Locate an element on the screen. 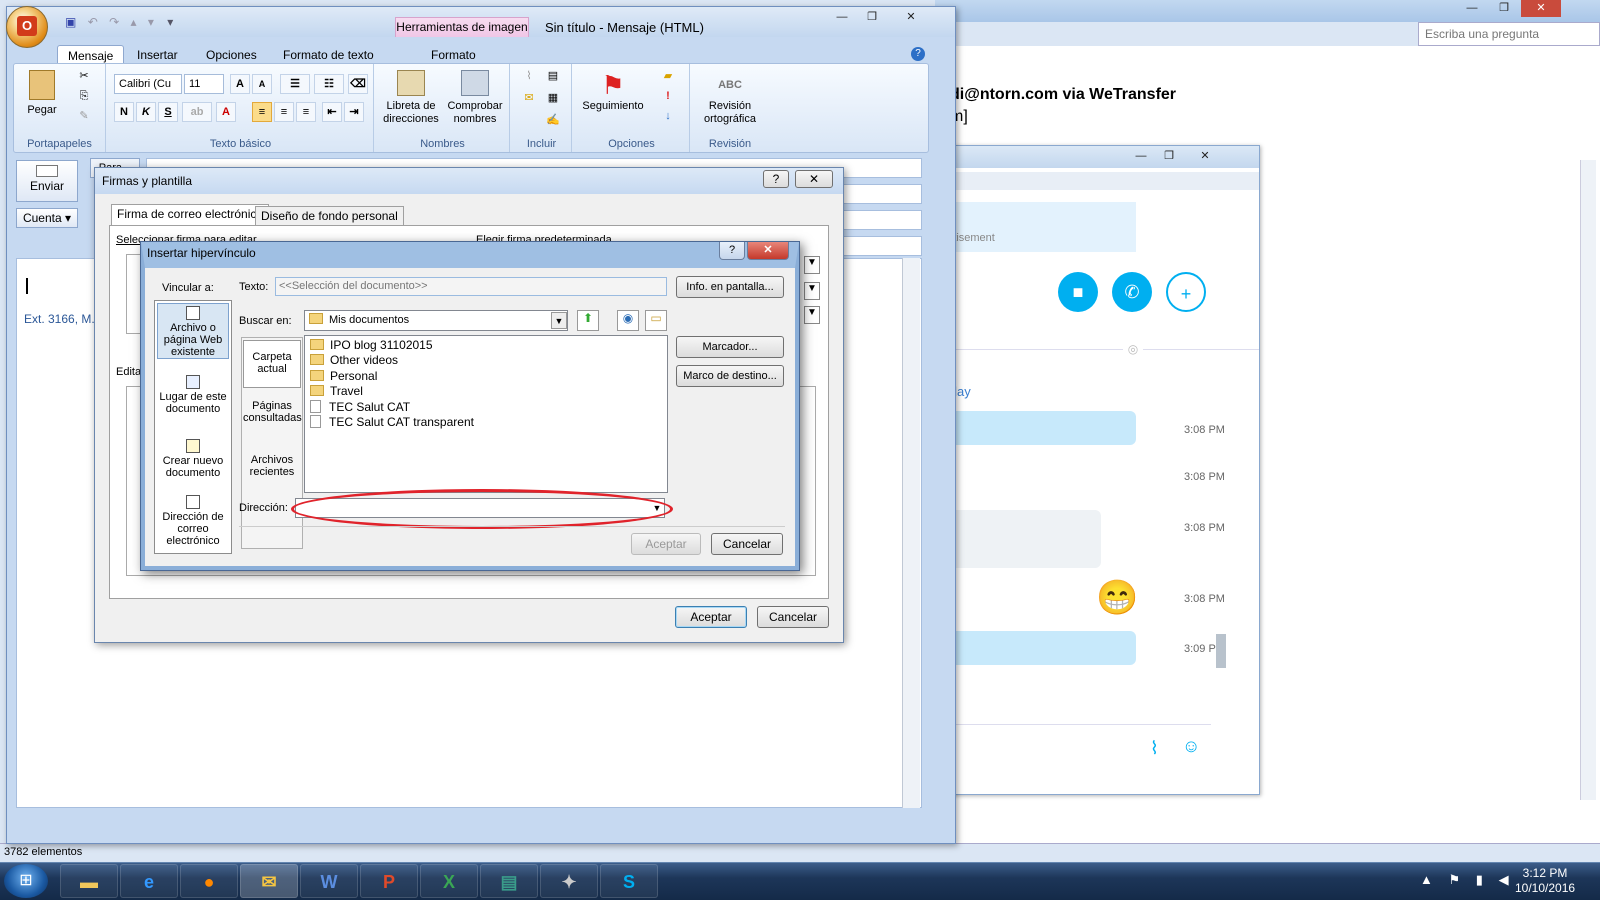 This screenshot has height=900, width=1600. increase-indent-icon: ⇥ is located at coordinates (354, 112).